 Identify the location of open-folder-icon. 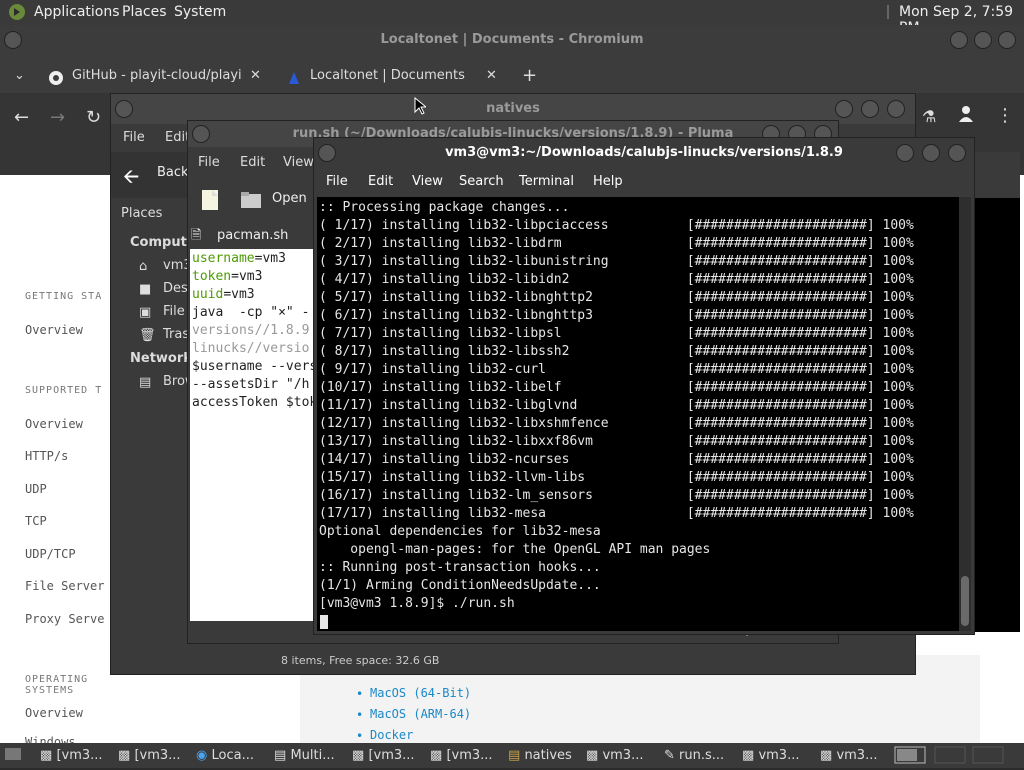
(251, 202).